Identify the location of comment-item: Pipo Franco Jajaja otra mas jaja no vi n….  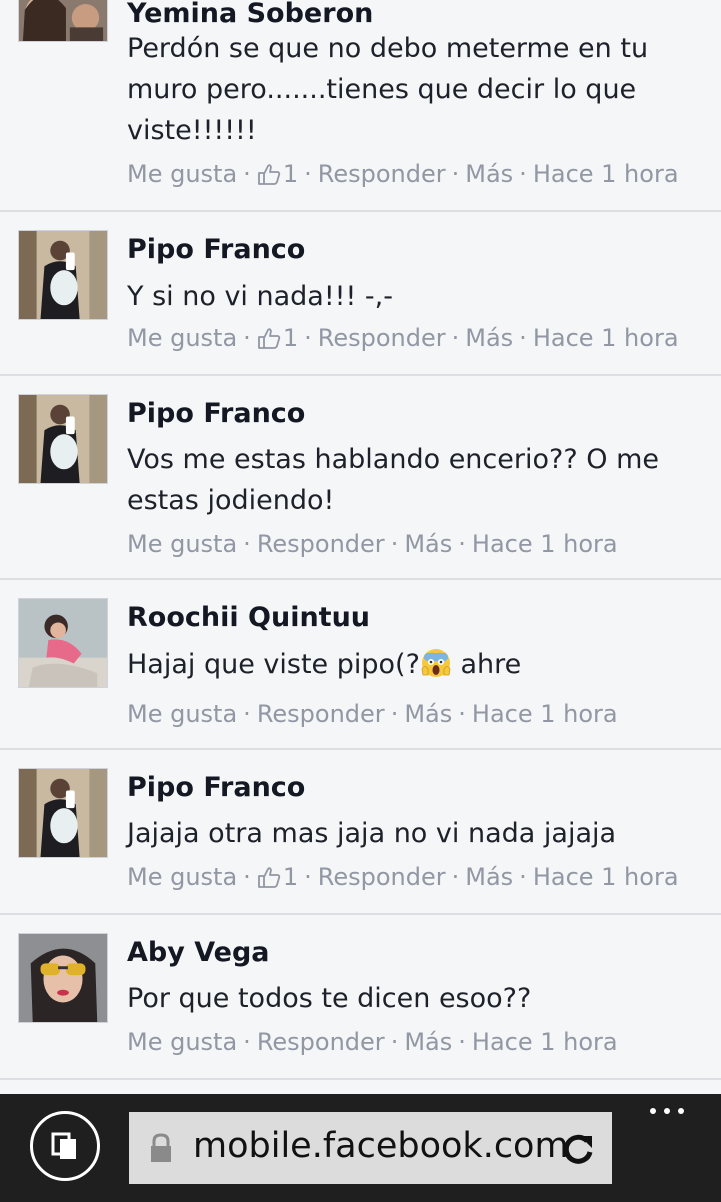
(360, 832).